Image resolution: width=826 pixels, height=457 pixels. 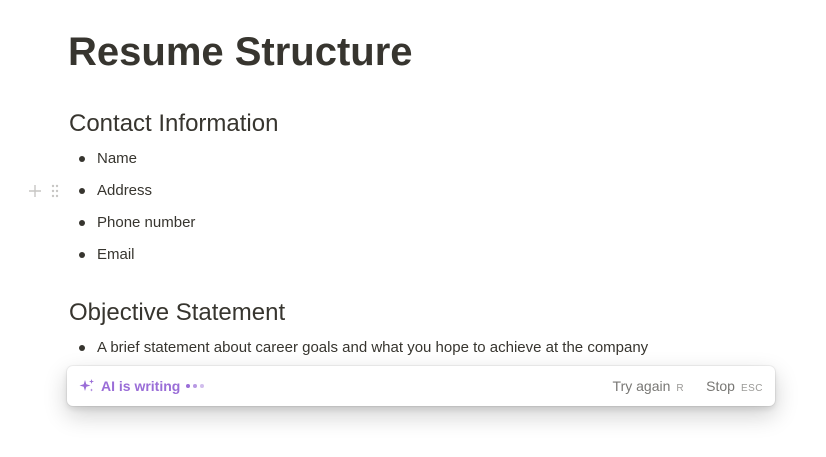 What do you see at coordinates (173, 124) in the screenshot?
I see `heading-contact-information: Contact Information` at bounding box center [173, 124].